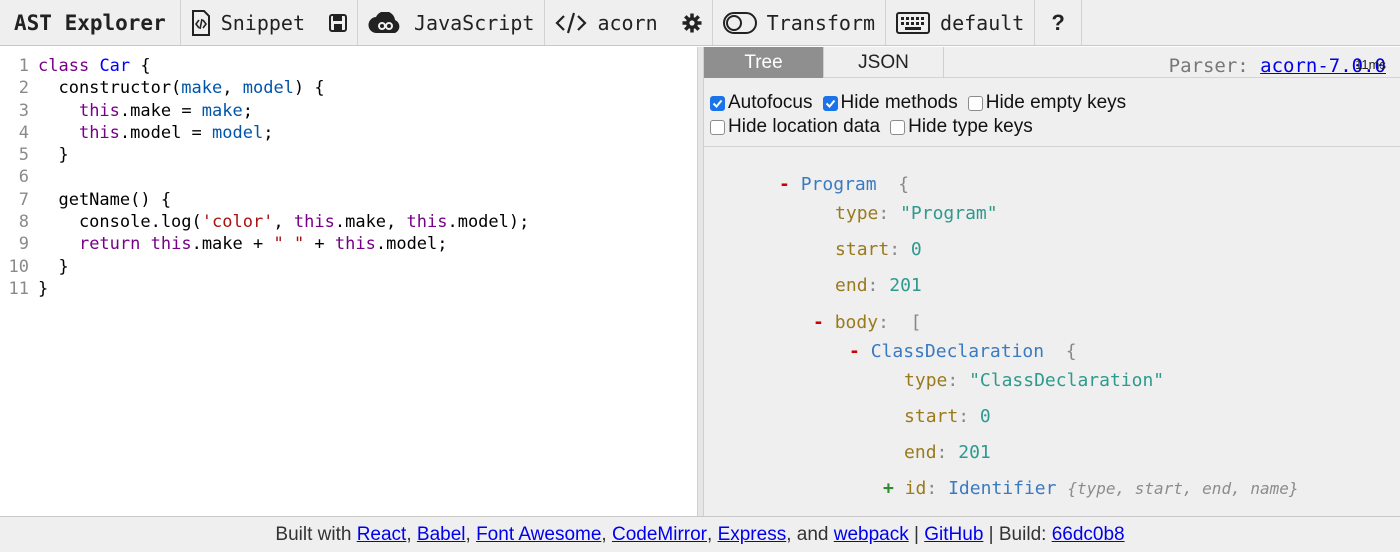 The image size is (1400, 552). I want to click on link-babel: Babel, so click(441, 535).